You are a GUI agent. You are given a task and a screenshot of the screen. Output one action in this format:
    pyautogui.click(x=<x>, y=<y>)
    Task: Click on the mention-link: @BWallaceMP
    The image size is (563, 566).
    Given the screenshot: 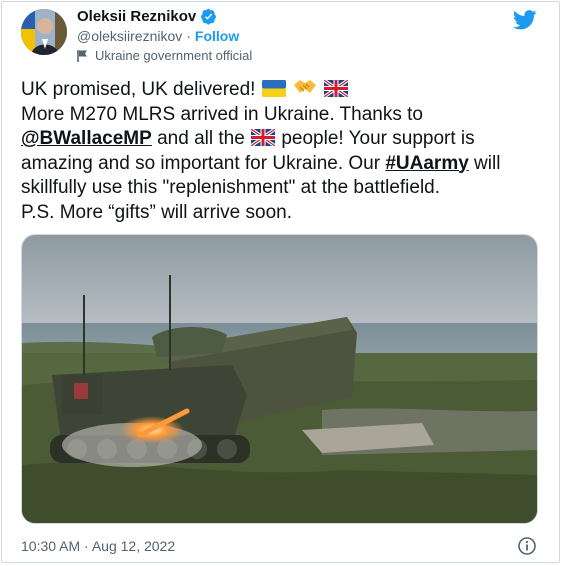 What is the action you would take?
    pyautogui.click(x=86, y=138)
    